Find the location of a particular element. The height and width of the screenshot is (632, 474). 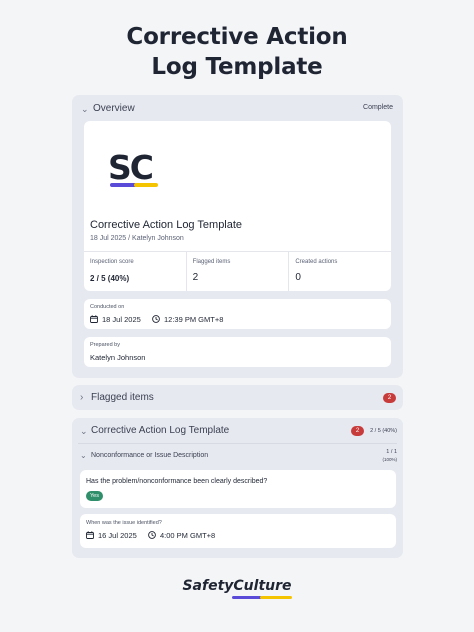

issue-date: 16 Jul 2025 is located at coordinates (117, 535).